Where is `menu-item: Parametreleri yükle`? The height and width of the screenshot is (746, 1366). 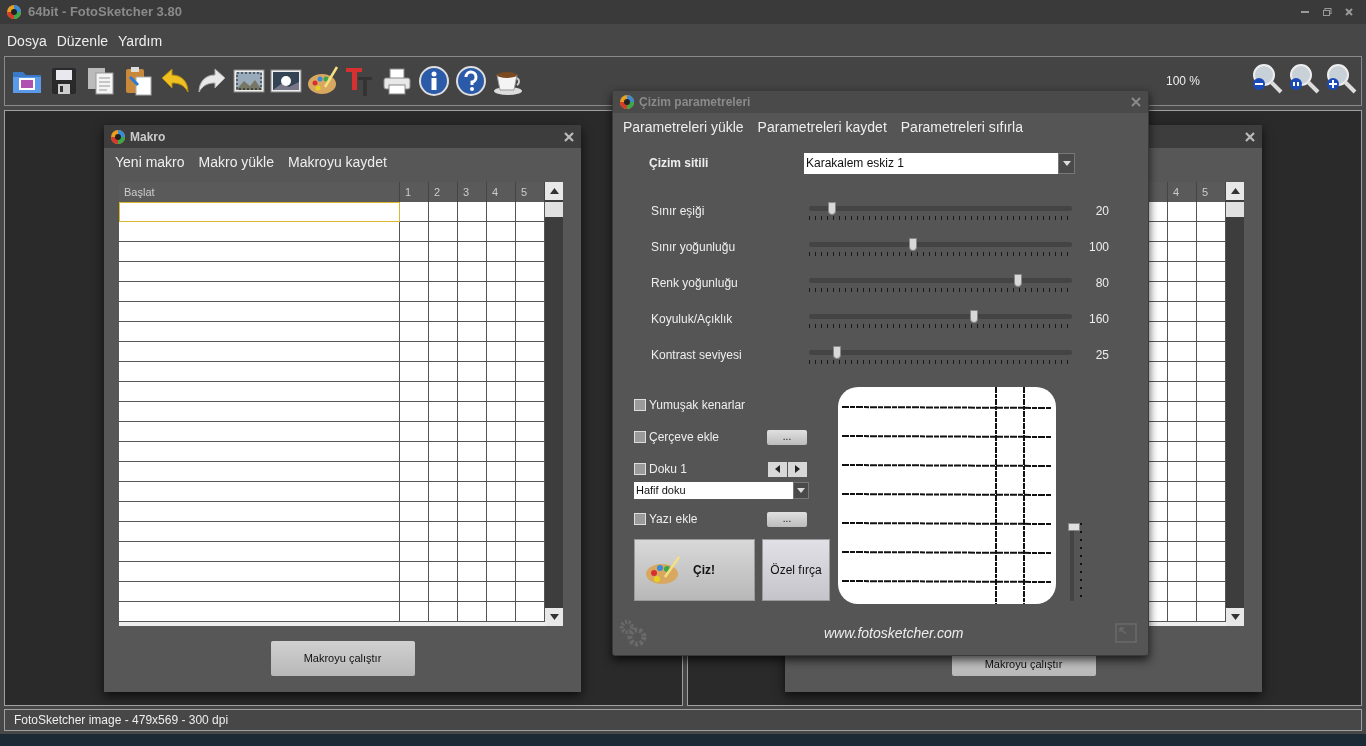 menu-item: Parametreleri yükle is located at coordinates (683, 127).